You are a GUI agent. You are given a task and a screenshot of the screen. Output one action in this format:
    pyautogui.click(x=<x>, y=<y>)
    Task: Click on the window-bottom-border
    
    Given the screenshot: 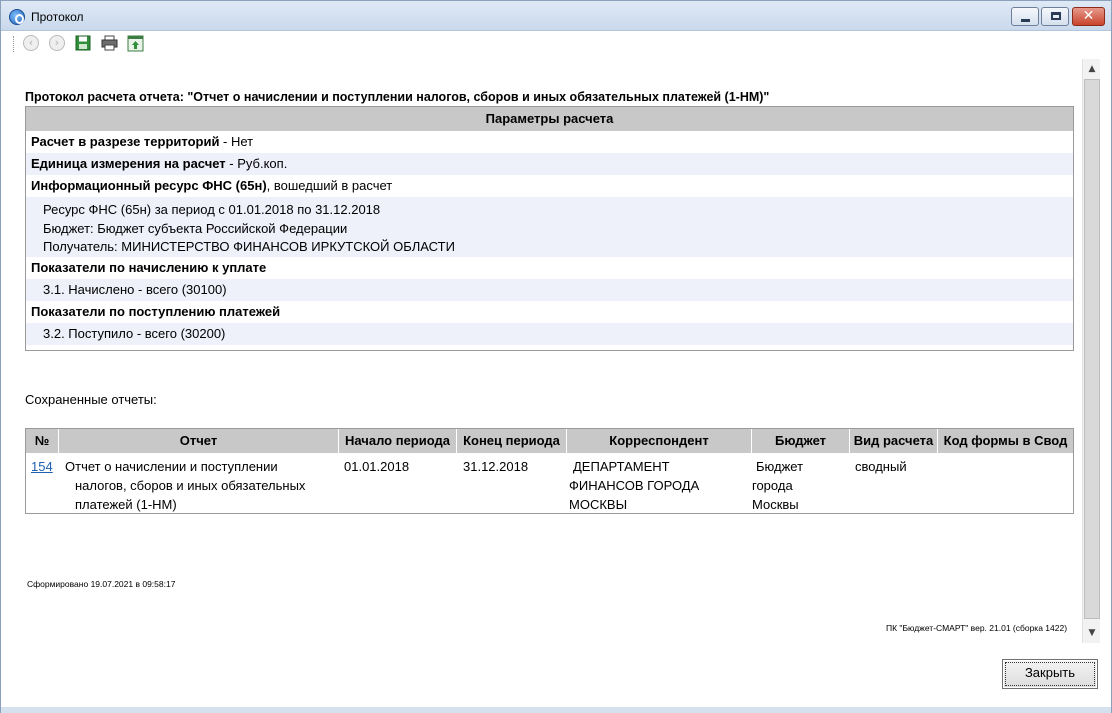 What is the action you would take?
    pyautogui.click(x=556, y=710)
    